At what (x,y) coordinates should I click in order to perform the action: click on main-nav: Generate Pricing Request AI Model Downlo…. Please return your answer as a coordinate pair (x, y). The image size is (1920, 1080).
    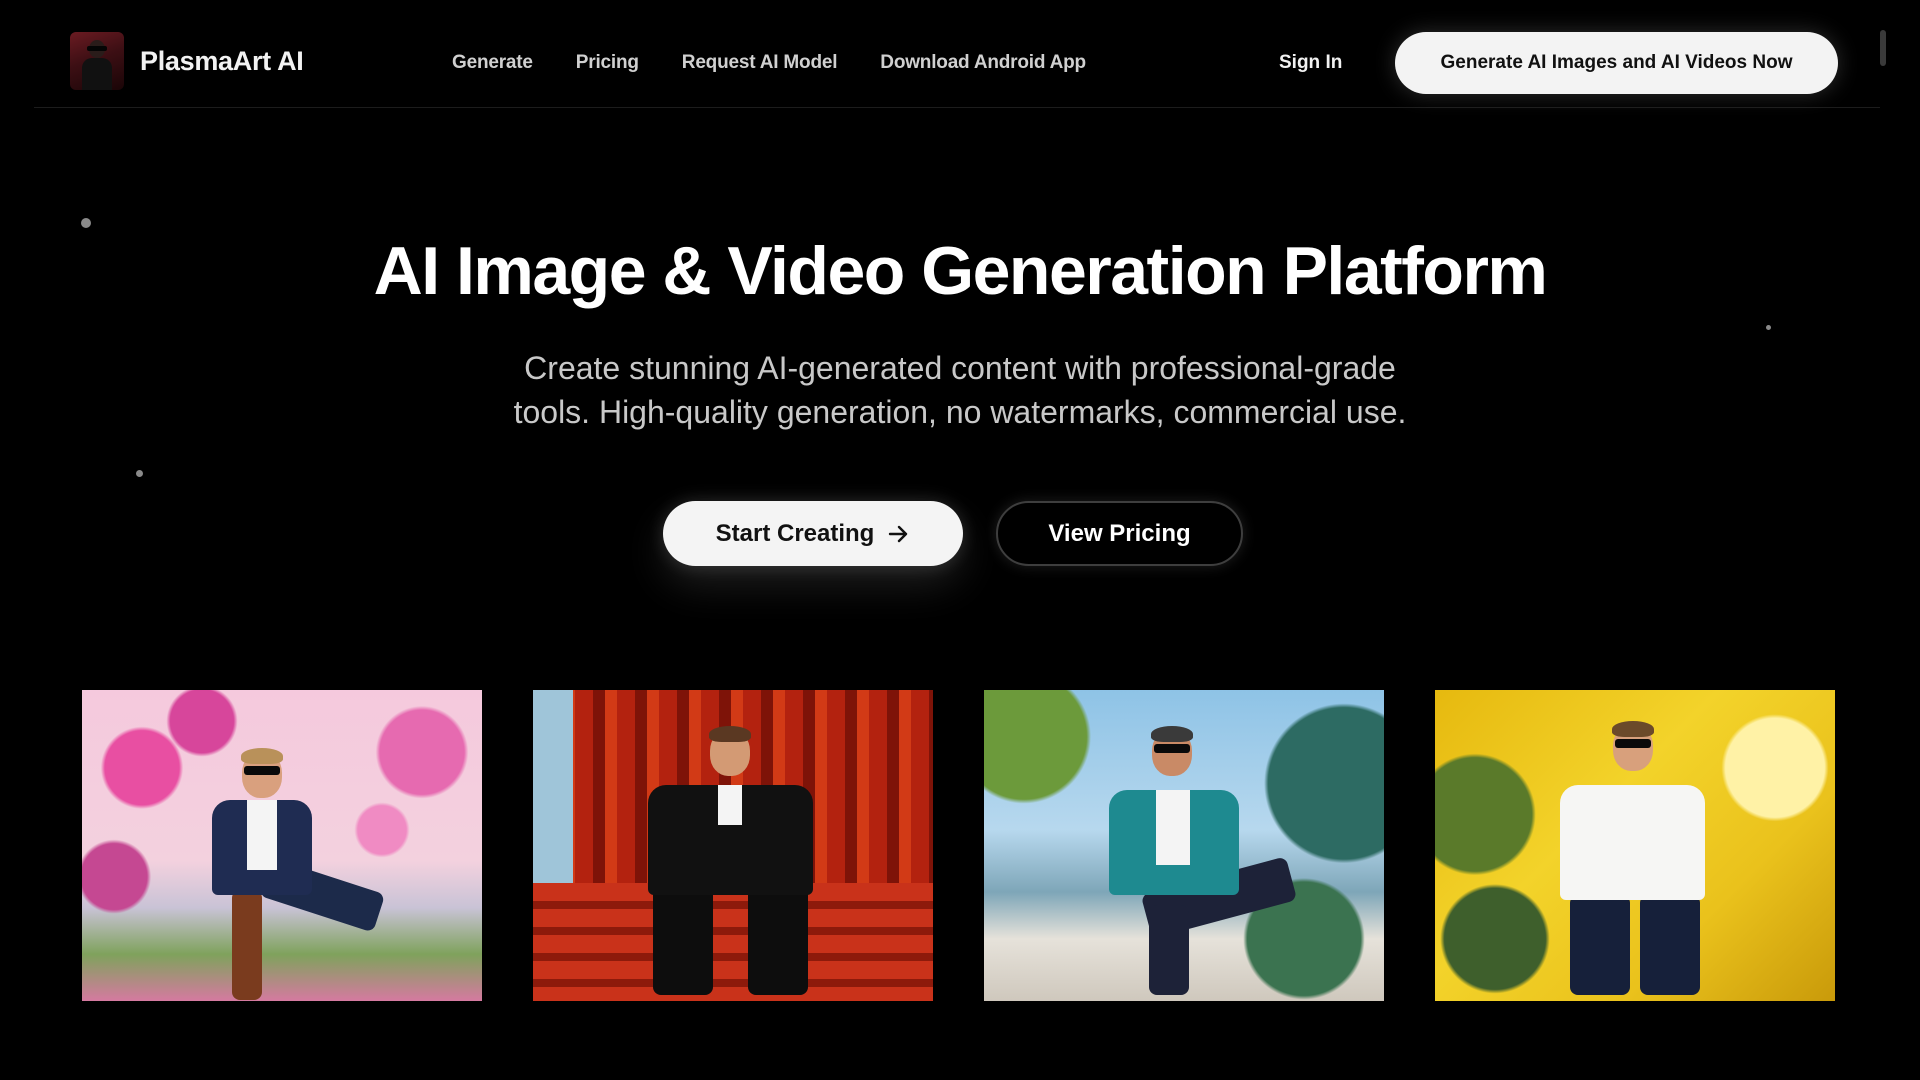
    Looking at the image, I should click on (769, 63).